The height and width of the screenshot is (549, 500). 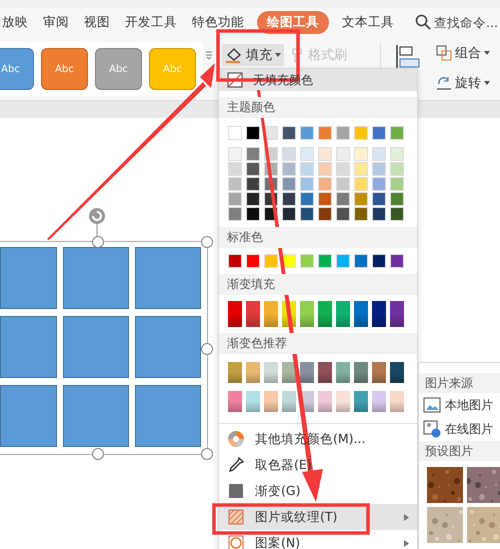 I want to click on section-title: 主题颜色, so click(x=318, y=107).